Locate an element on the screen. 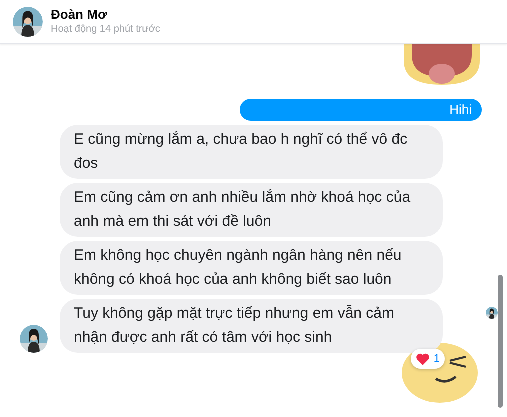  reaction-count: 1 is located at coordinates (437, 359).